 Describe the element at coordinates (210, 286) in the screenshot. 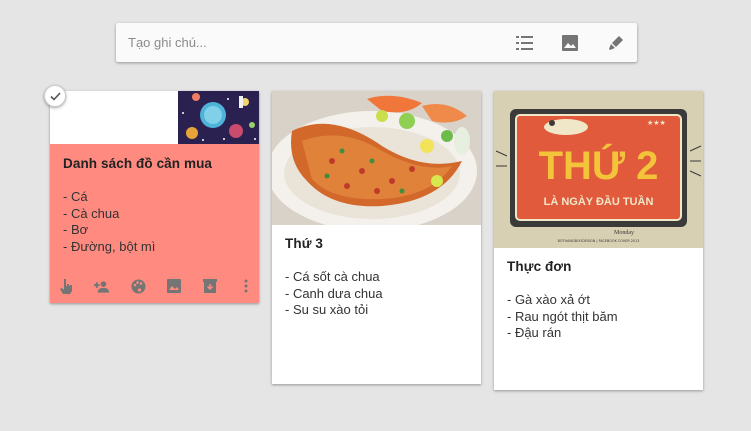

I see `archive-icon` at that location.